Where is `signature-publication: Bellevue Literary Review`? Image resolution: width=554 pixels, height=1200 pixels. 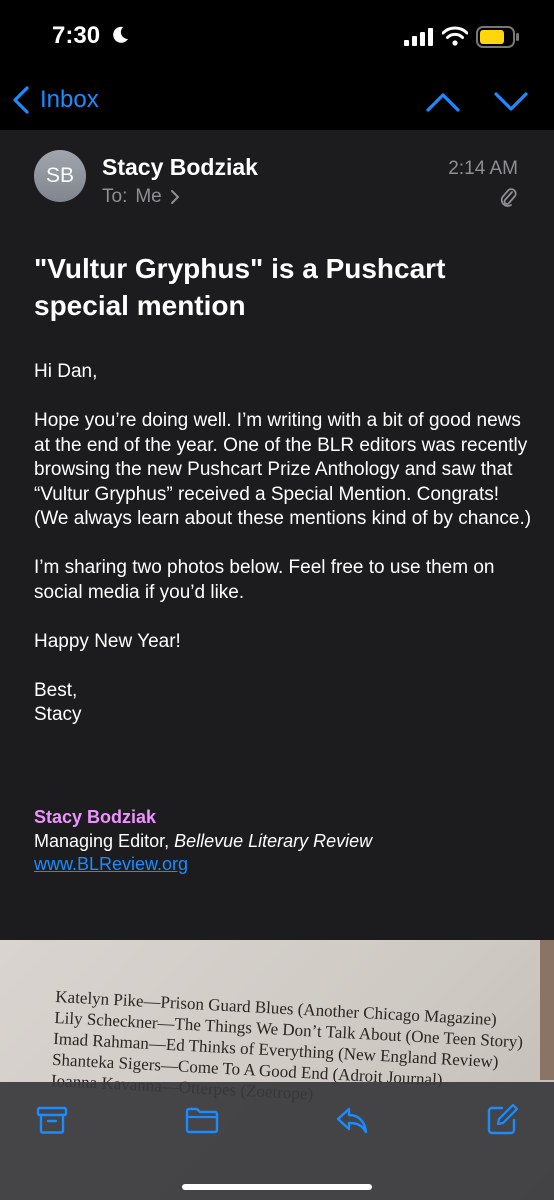
signature-publication: Bellevue Literary Review is located at coordinates (273, 840).